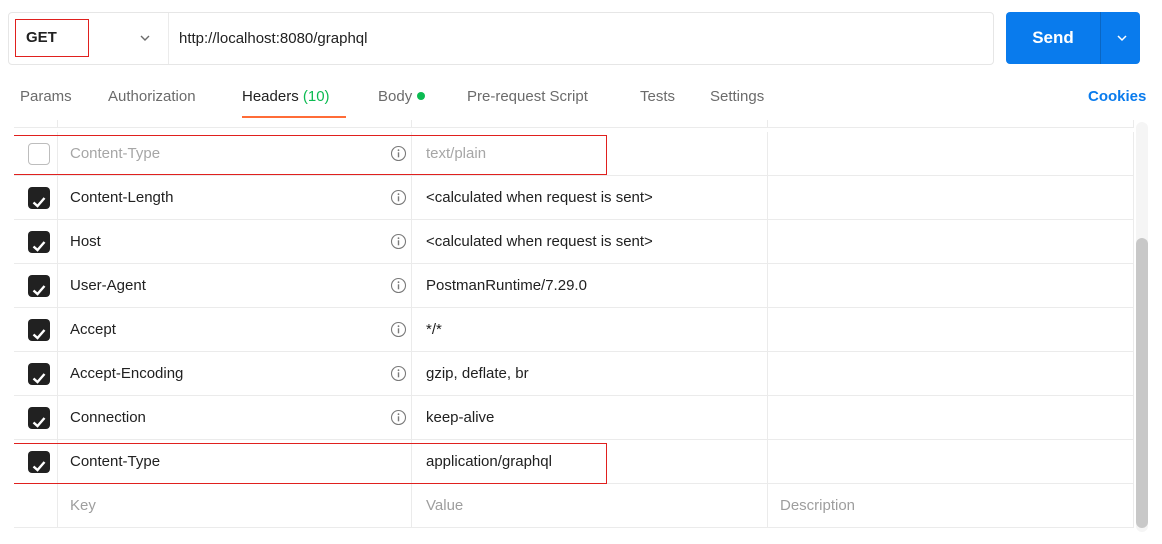 Image resolution: width=1162 pixels, height=544 pixels. Describe the element at coordinates (590, 374) in the screenshot. I see `value-cell: gzip, deflate, br` at that location.